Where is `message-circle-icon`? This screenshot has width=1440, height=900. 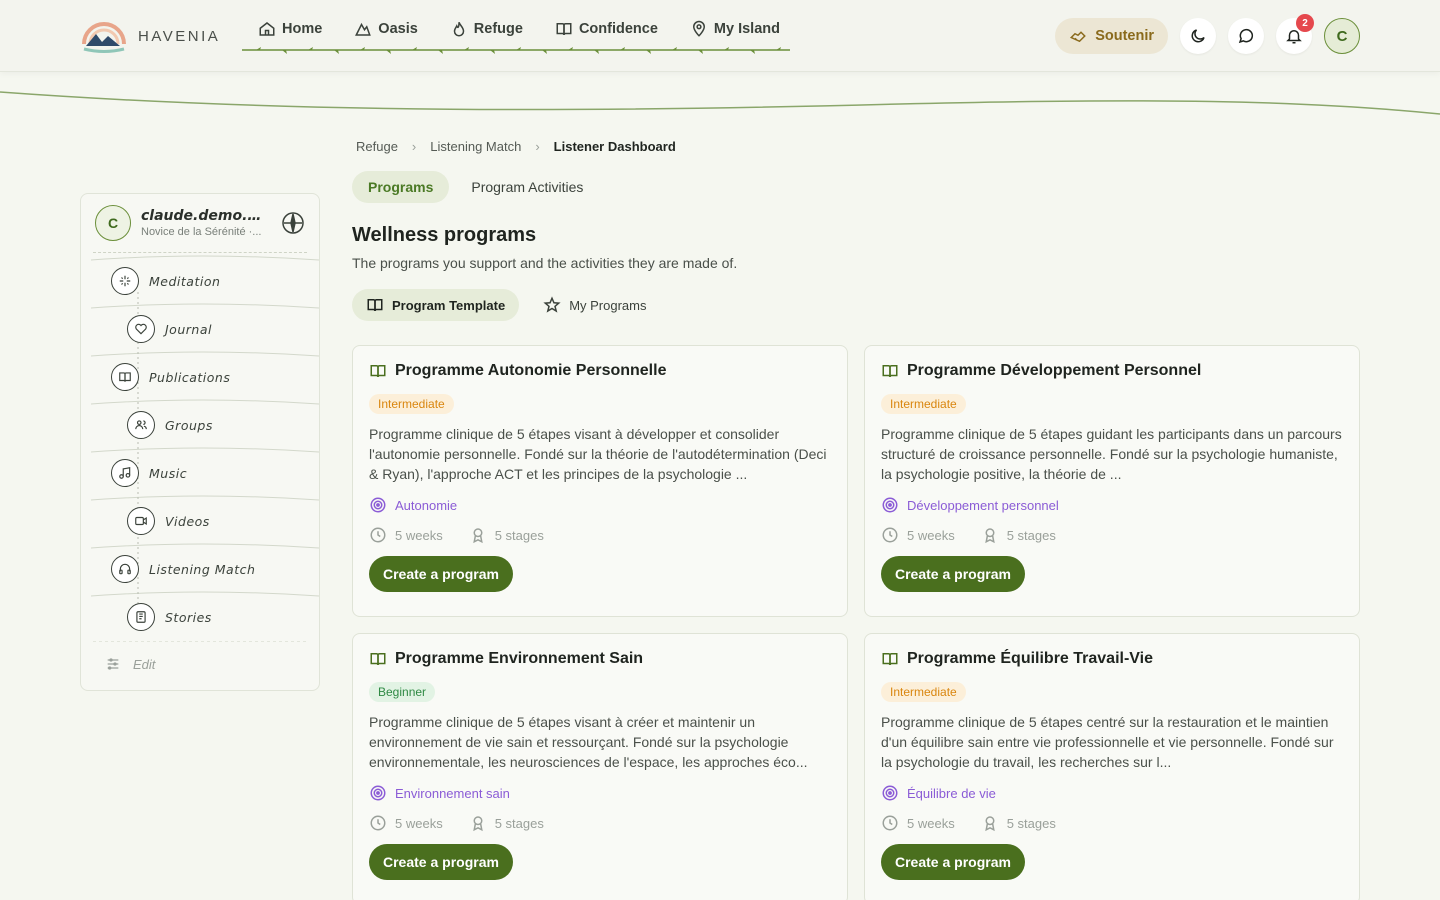
message-circle-icon is located at coordinates (1246, 36).